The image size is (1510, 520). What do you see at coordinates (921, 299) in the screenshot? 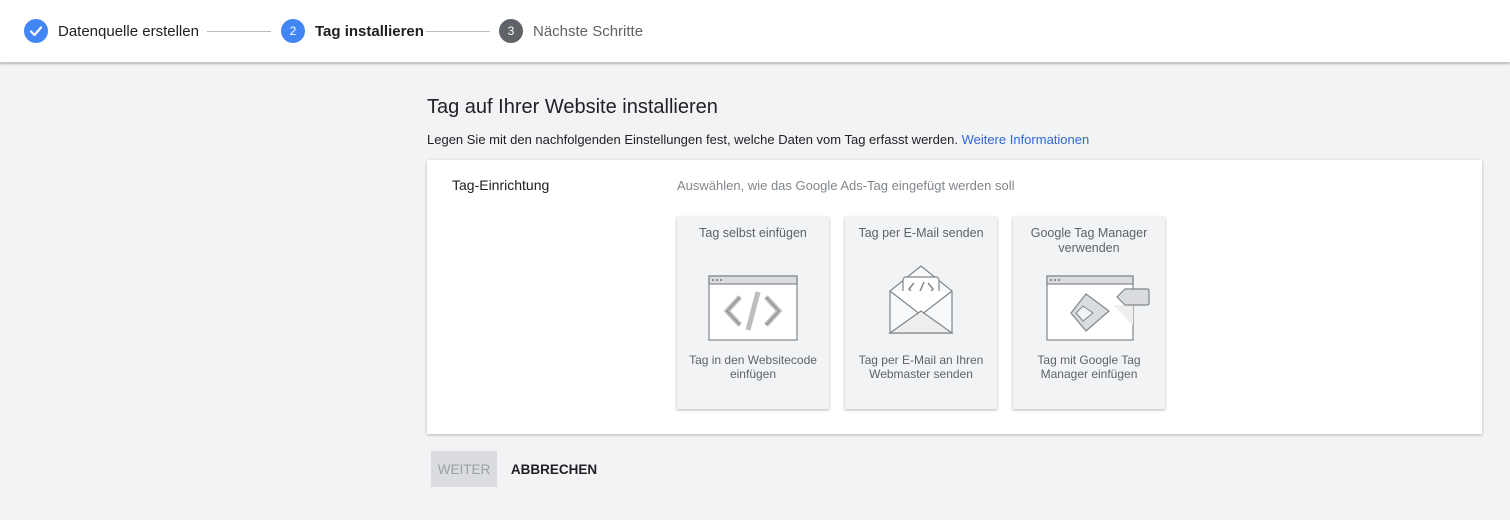
I see `email-code-icon` at bounding box center [921, 299].